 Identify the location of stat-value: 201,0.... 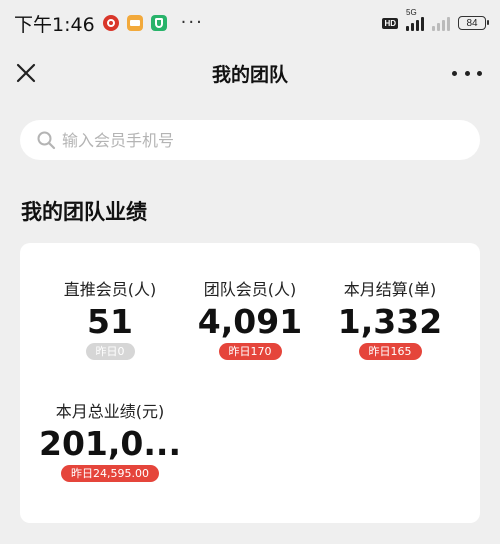
(110, 443).